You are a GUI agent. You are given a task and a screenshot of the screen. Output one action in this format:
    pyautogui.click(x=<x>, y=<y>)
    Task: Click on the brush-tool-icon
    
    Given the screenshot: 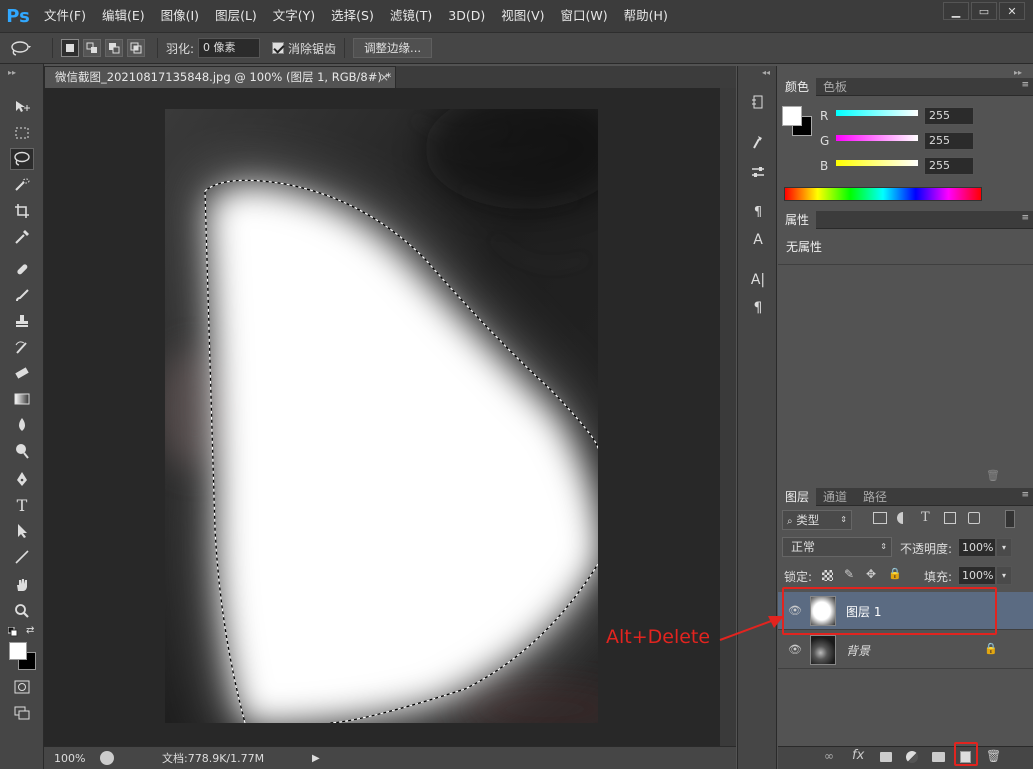 What is the action you would take?
    pyautogui.click(x=22, y=295)
    